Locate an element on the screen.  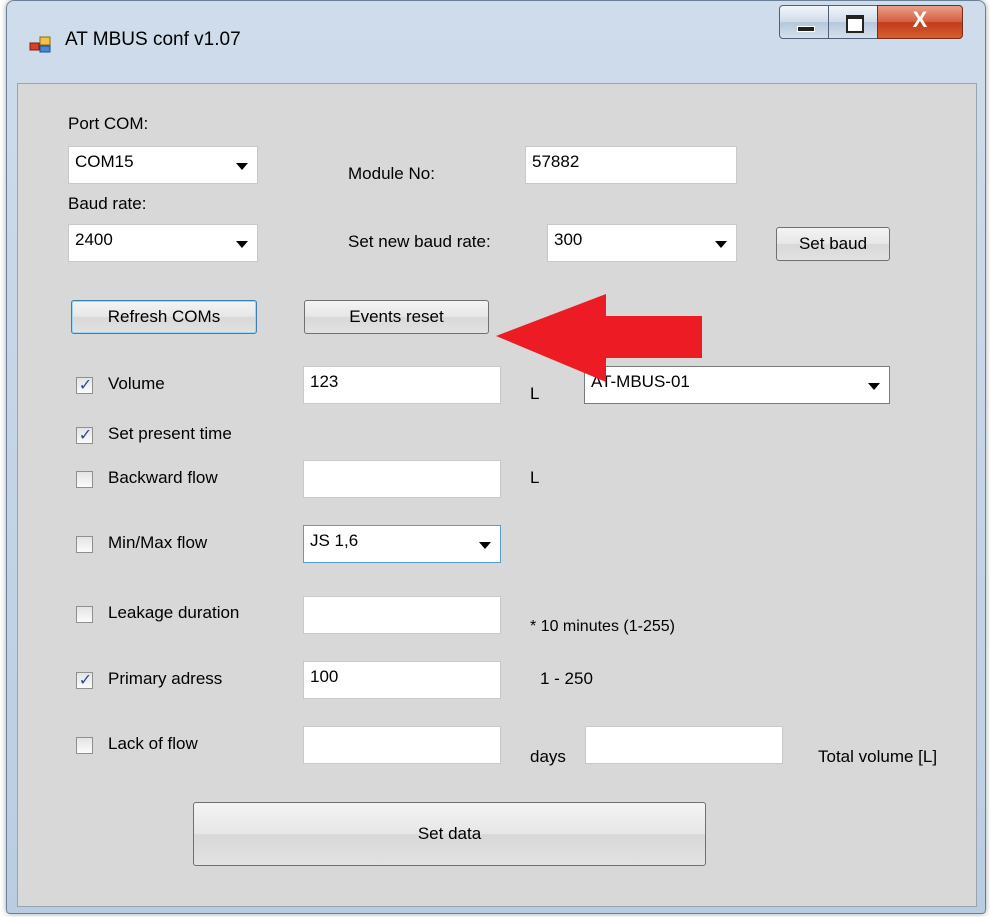
minmax-flow-checkbox is located at coordinates (84, 544).